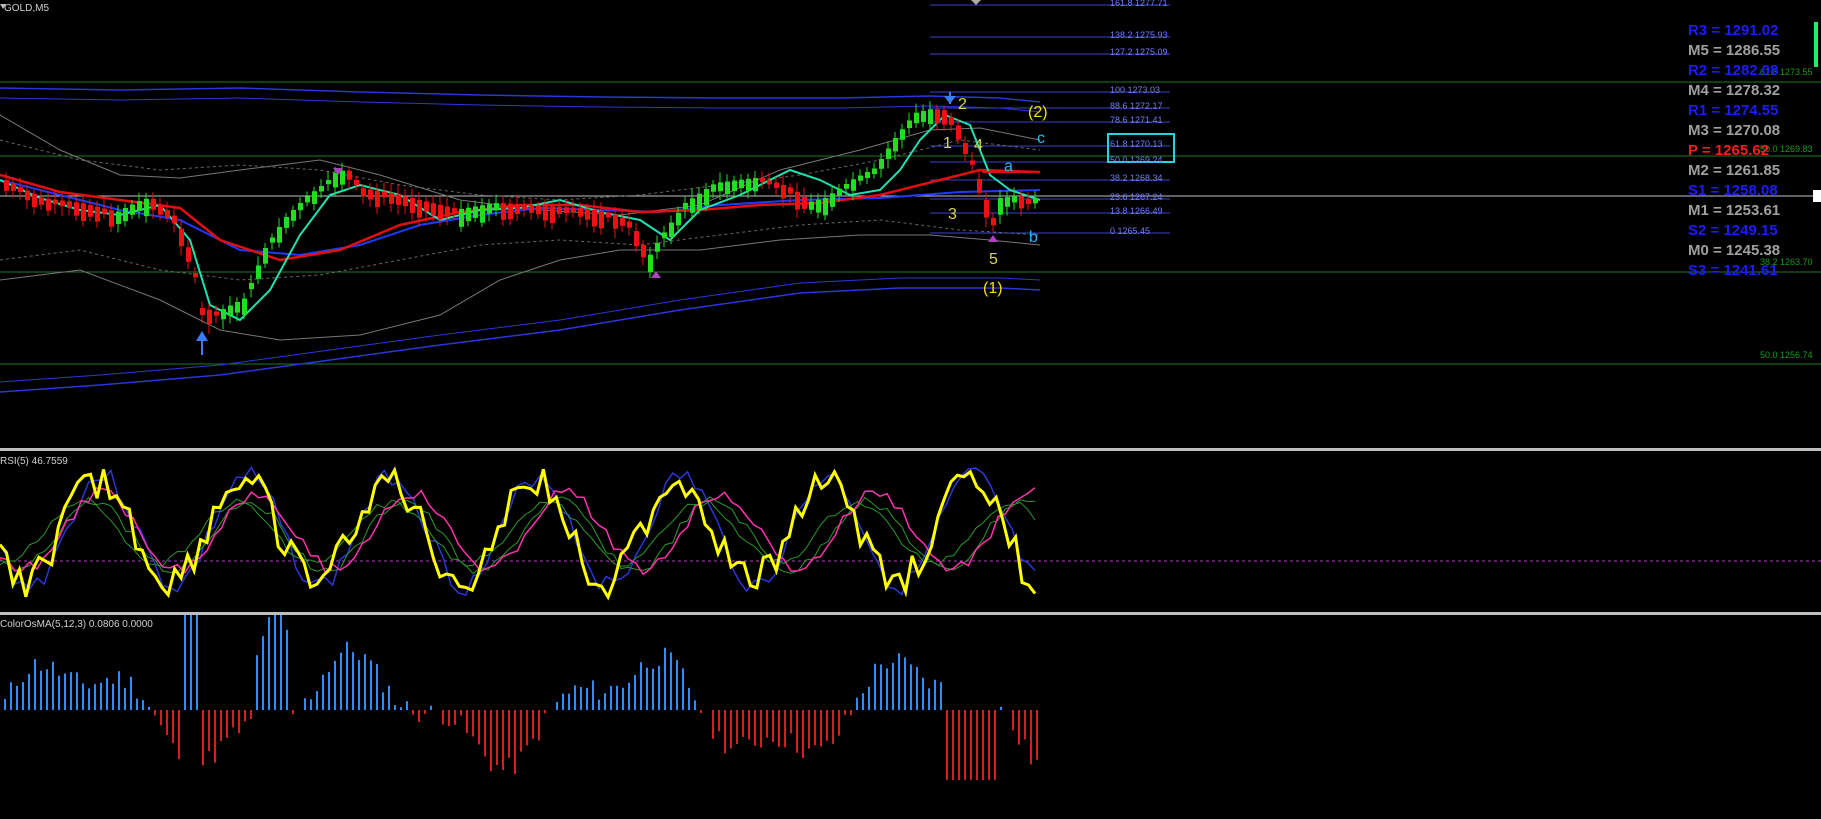 The height and width of the screenshot is (819, 1821). What do you see at coordinates (76, 624) in the screenshot?
I see `osma-title: ColorOsMA(5,12,3) 0.0806 0.0000` at bounding box center [76, 624].